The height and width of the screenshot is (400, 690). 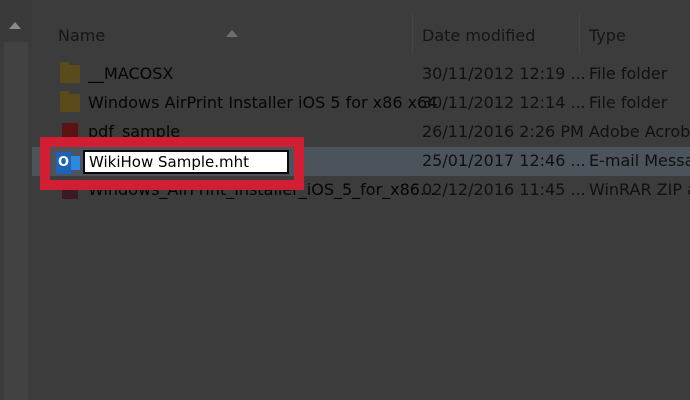 I want to click on file-type: WinRAR ZIP a, so click(x=639, y=189).